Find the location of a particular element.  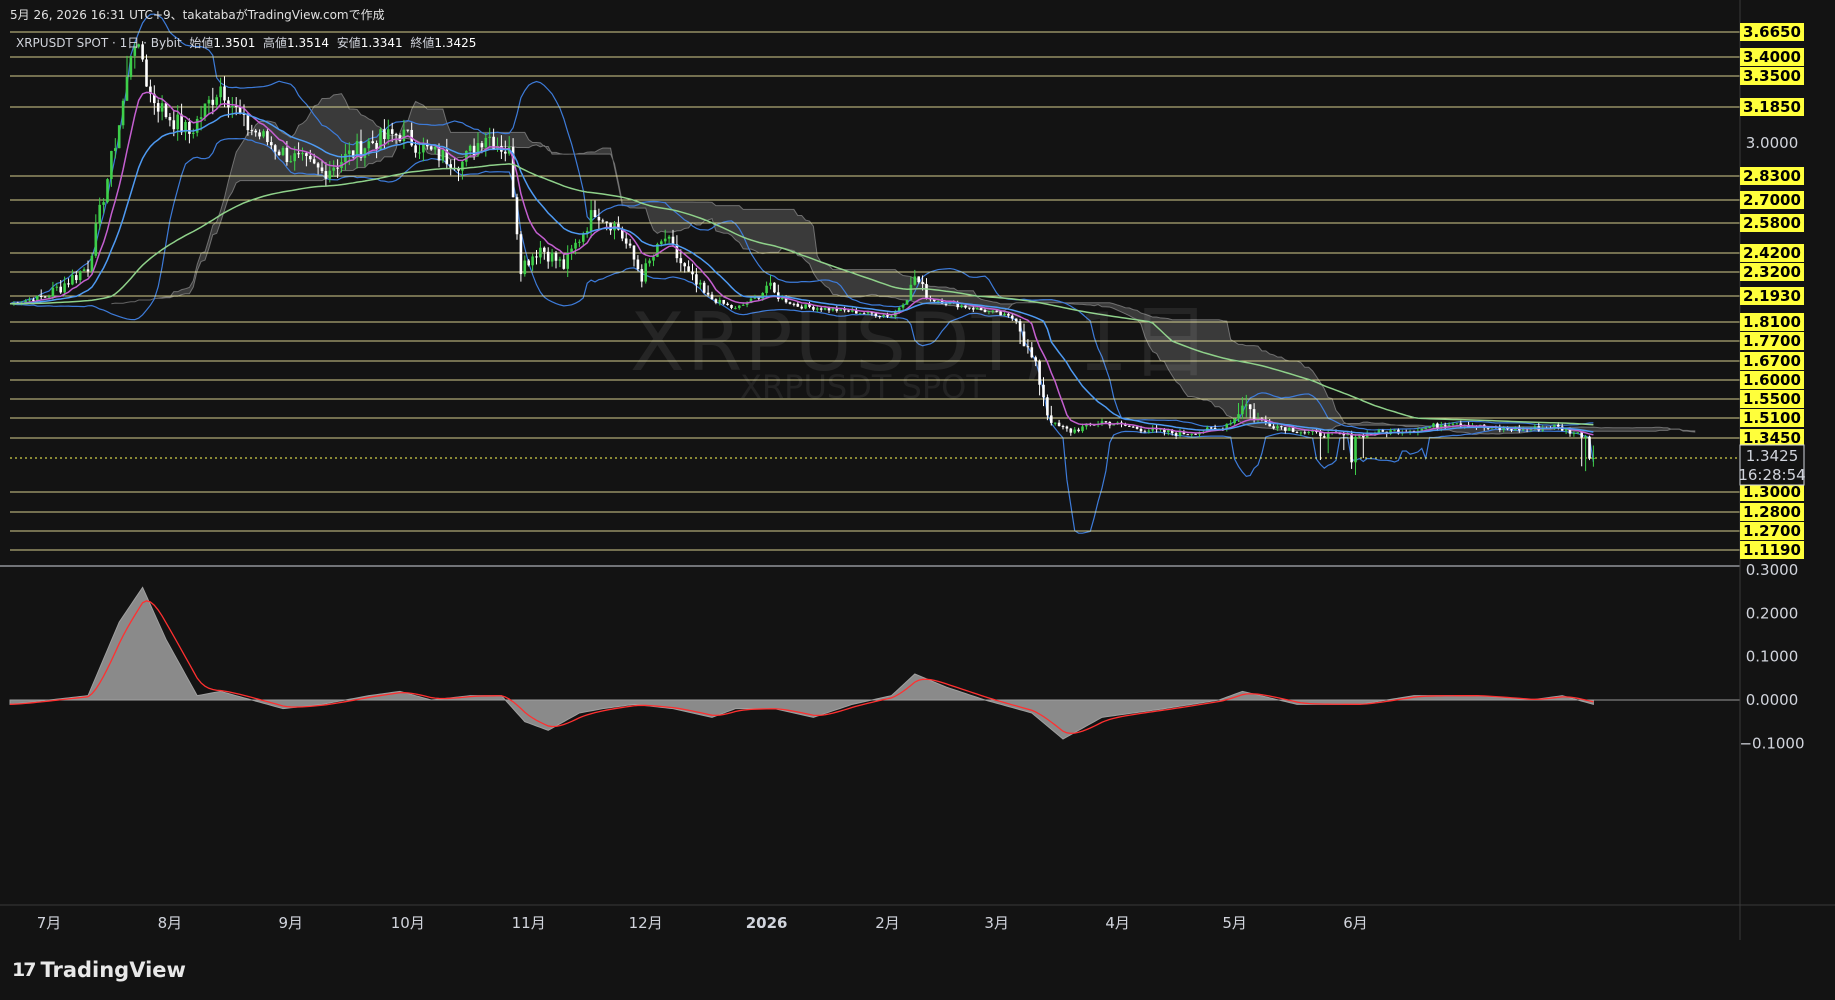

level-tag-label: 3.1850 is located at coordinates (1772, 107).